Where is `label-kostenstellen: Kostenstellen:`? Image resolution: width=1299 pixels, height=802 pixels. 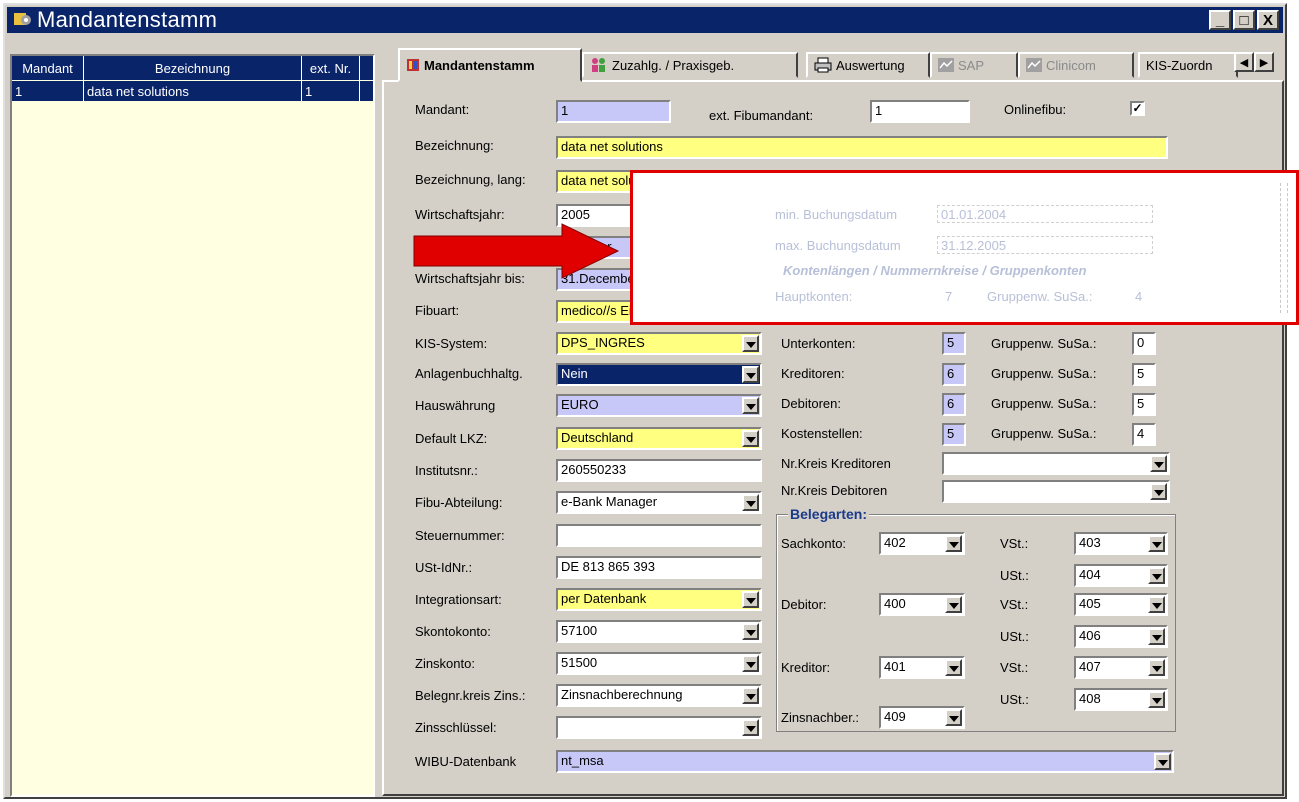 label-kostenstellen: Kostenstellen: is located at coordinates (822, 433).